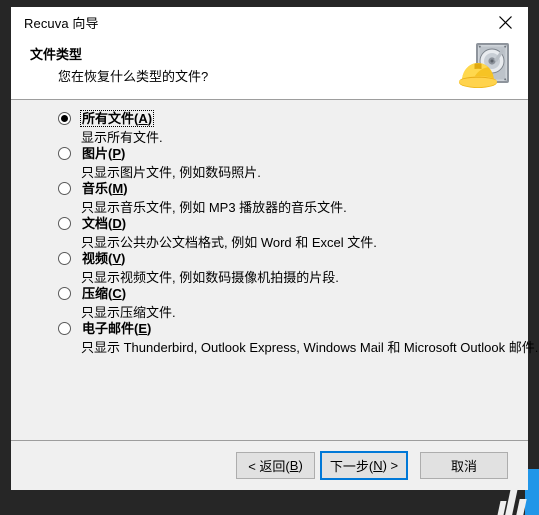 Image resolution: width=539 pixels, height=515 pixels. Describe the element at coordinates (133, 76) in the screenshot. I see `page-subtitle: 您在恢复什么类型的文件?` at that location.